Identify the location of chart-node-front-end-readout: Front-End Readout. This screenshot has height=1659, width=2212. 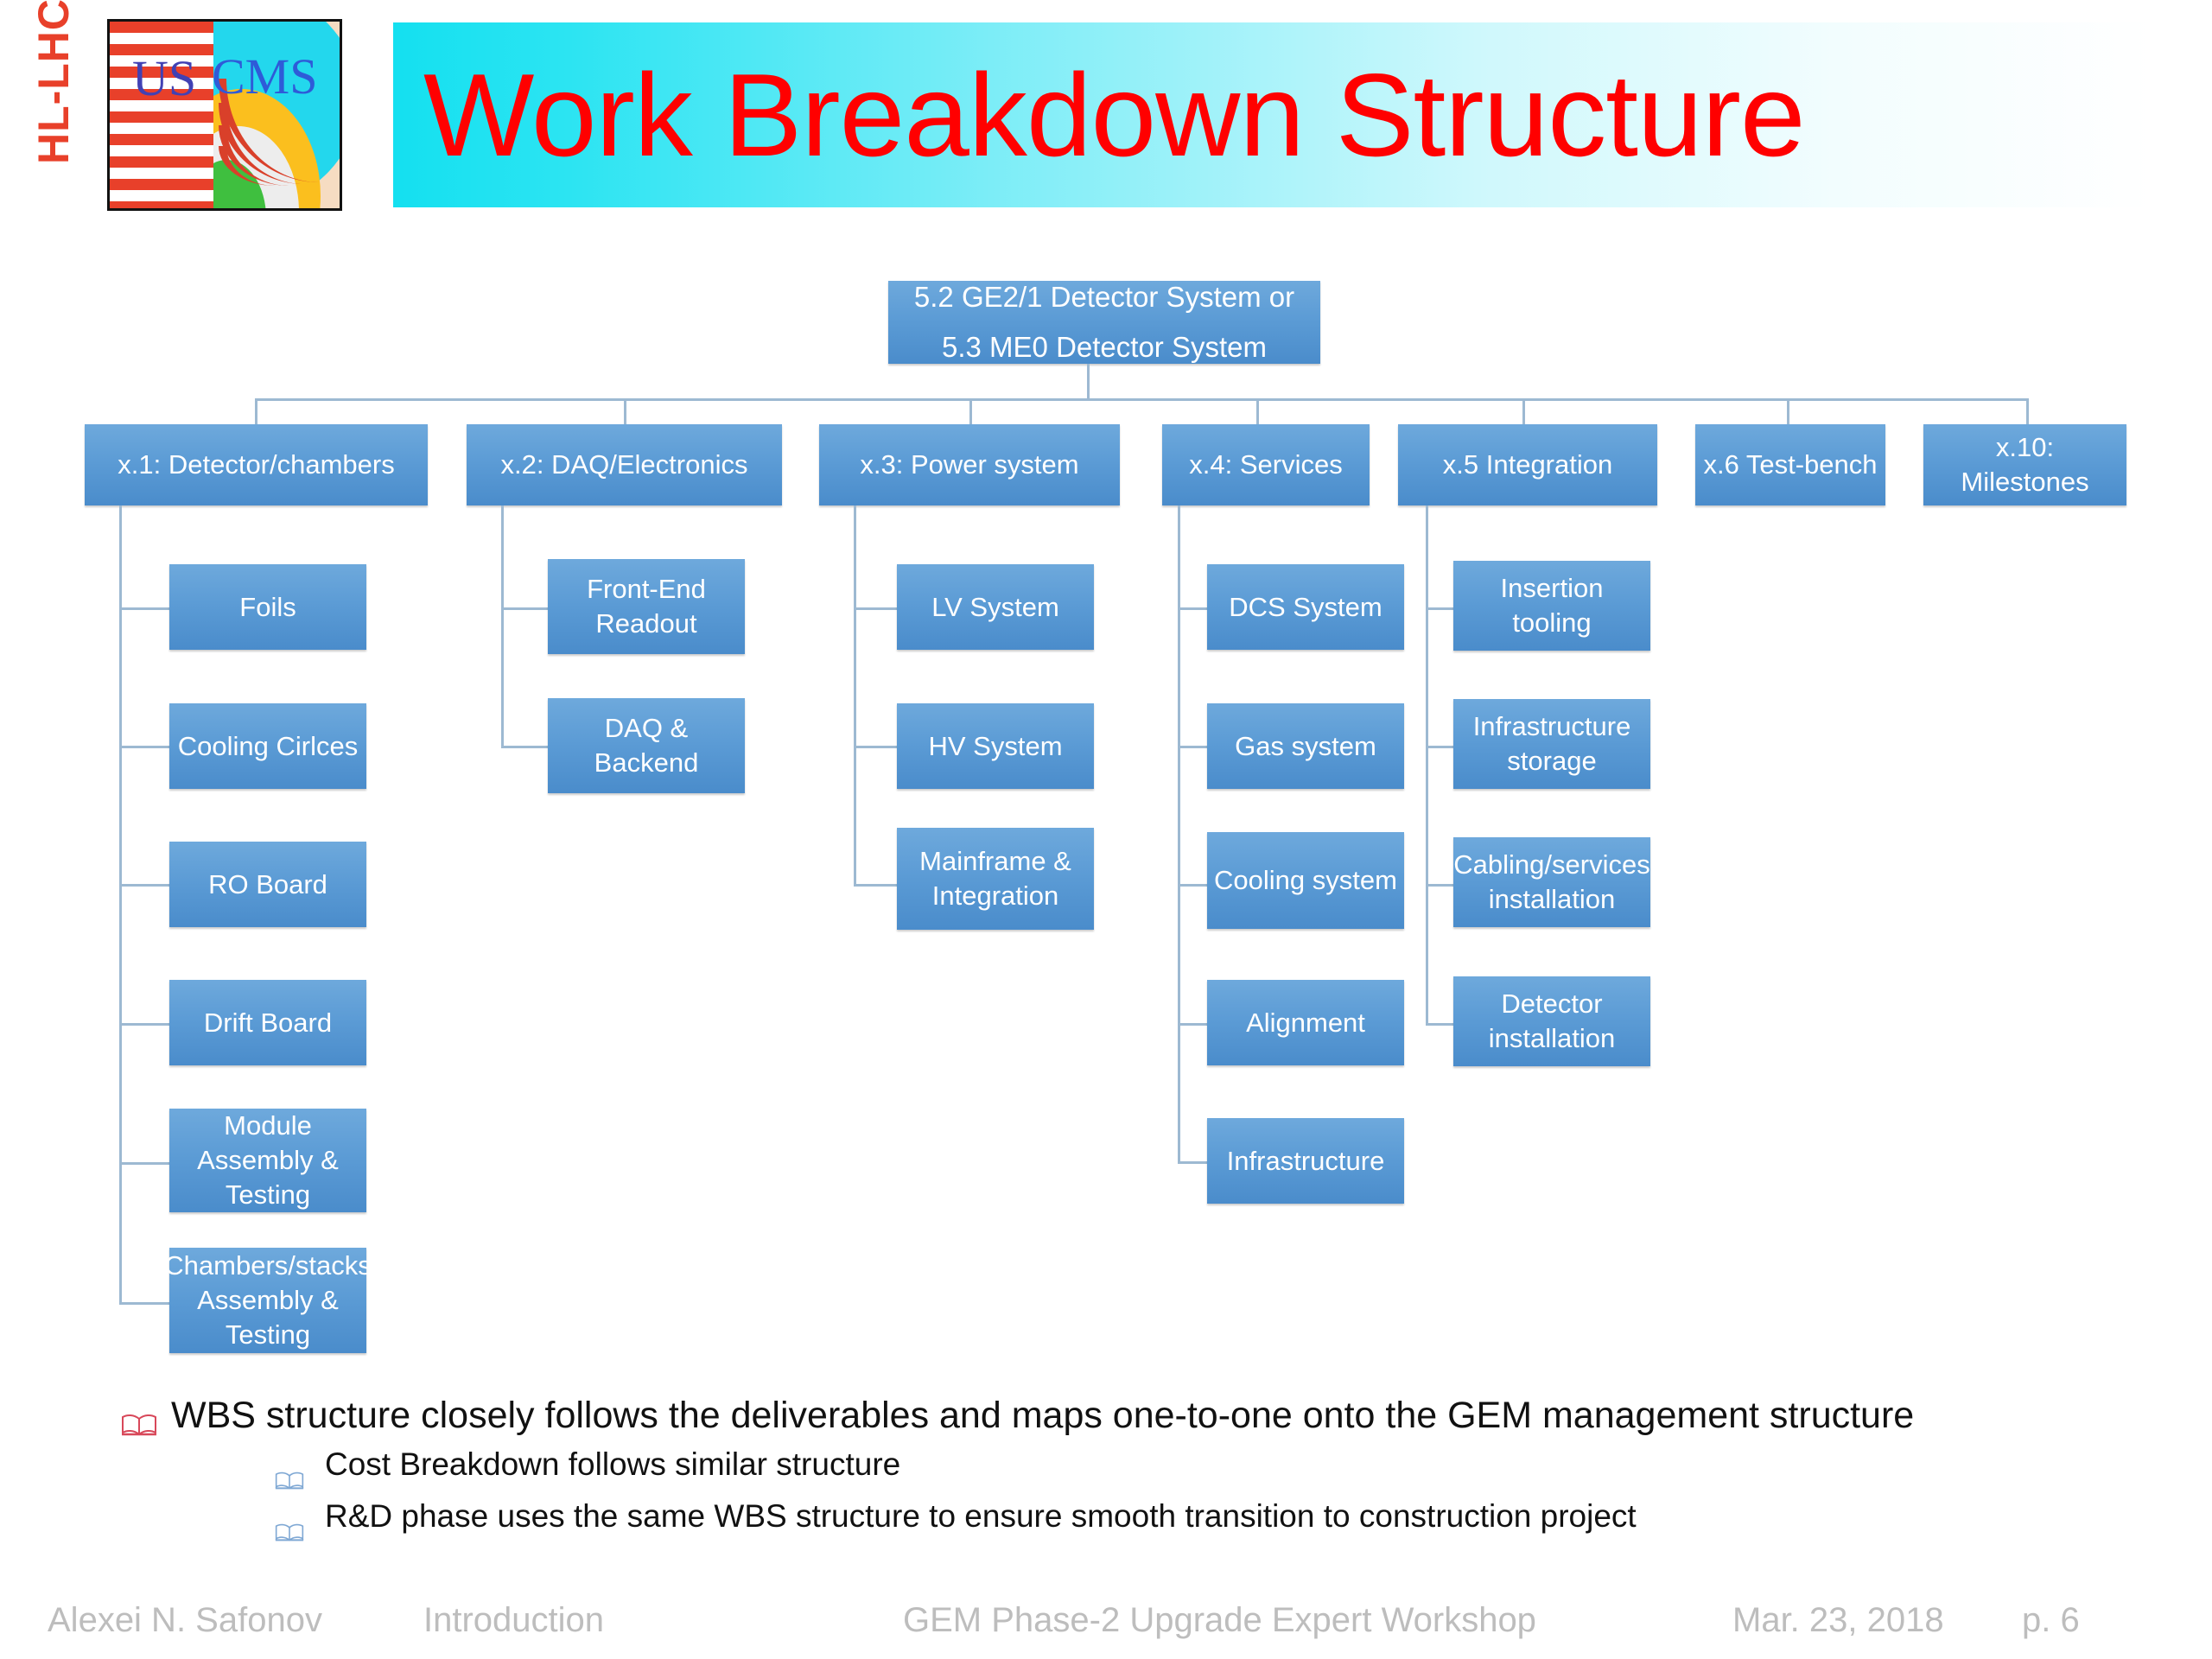
(646, 606).